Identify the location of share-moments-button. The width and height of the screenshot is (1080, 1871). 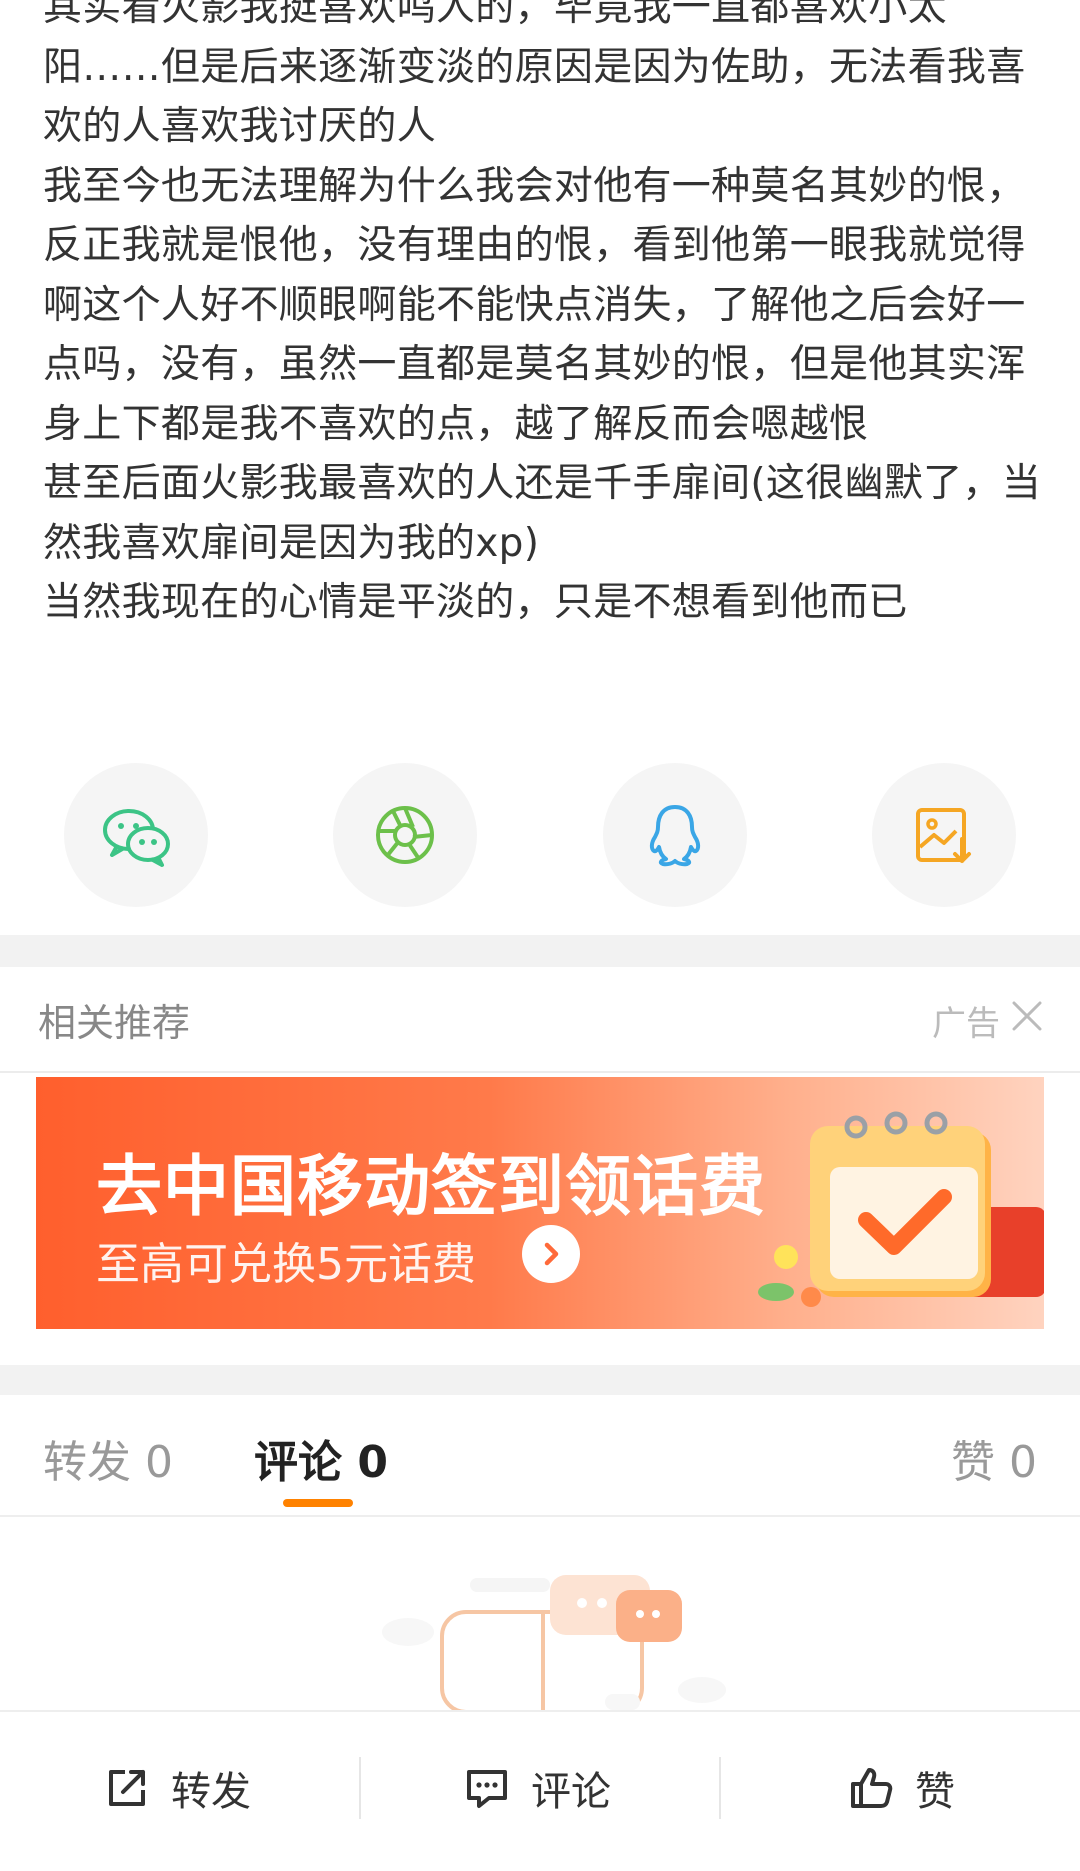
(405, 835).